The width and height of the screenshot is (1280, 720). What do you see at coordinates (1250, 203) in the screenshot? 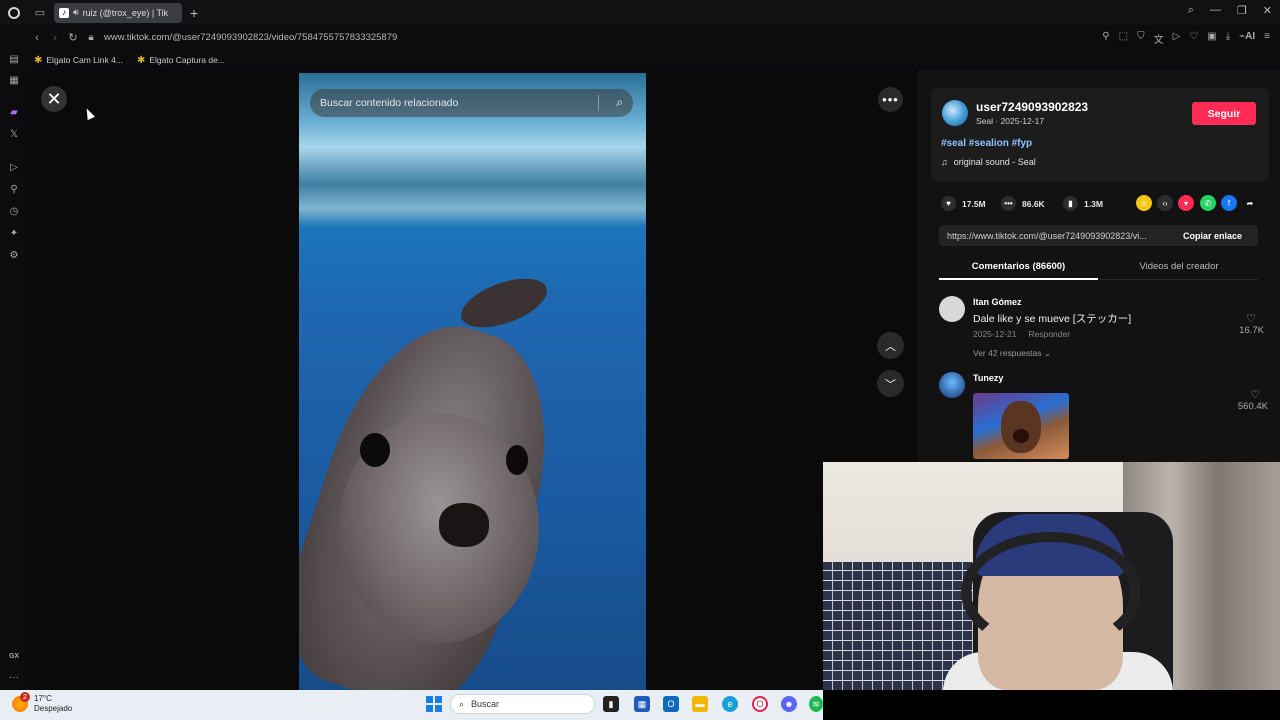
I see `share-arrow-icon: ➦` at bounding box center [1250, 203].